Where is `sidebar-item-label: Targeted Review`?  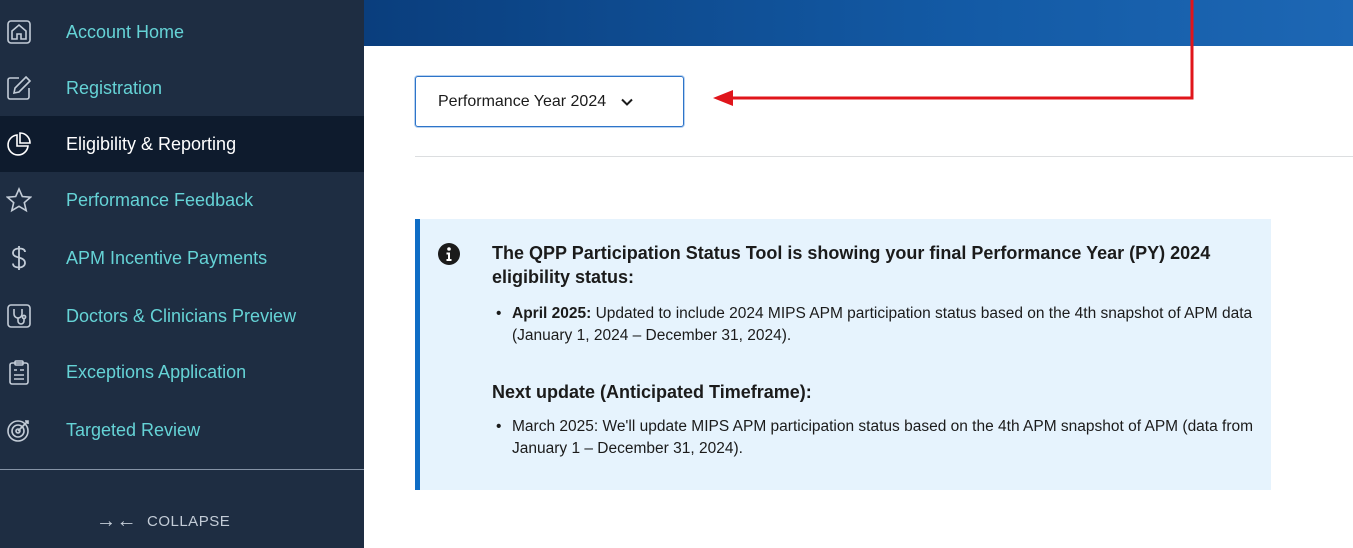
sidebar-item-label: Targeted Review is located at coordinates (133, 429).